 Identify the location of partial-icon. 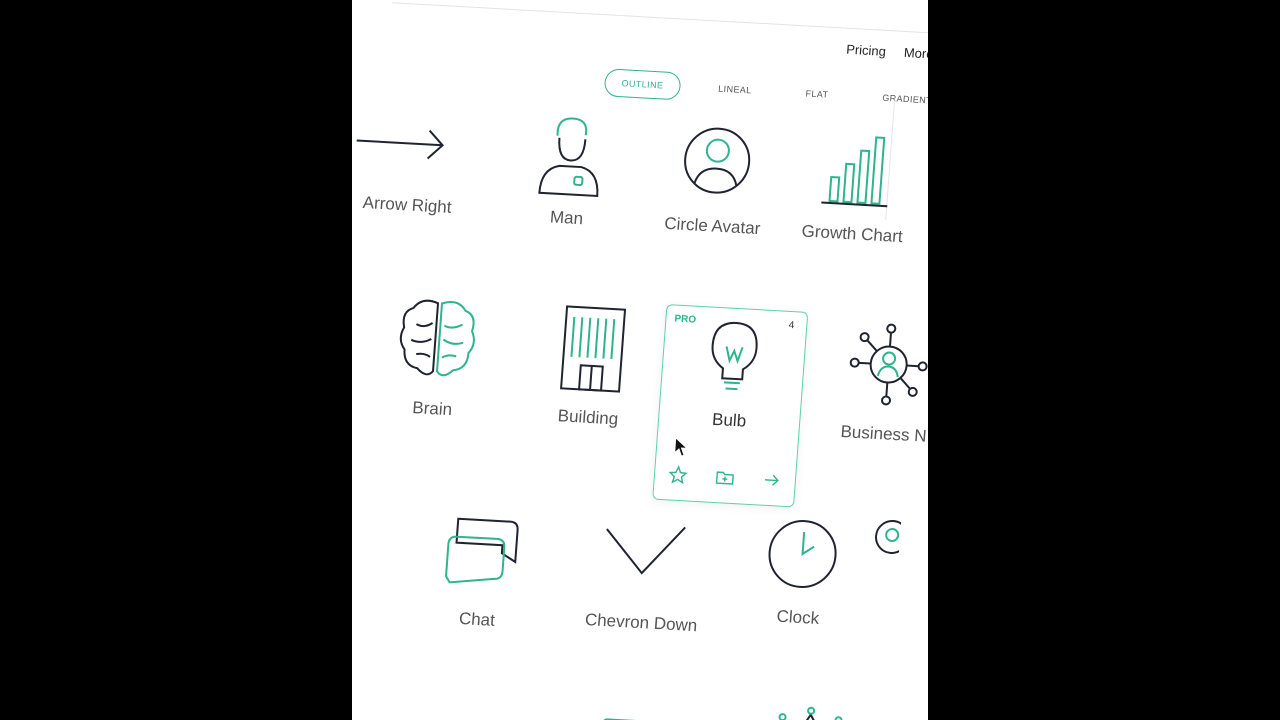
(888, 536).